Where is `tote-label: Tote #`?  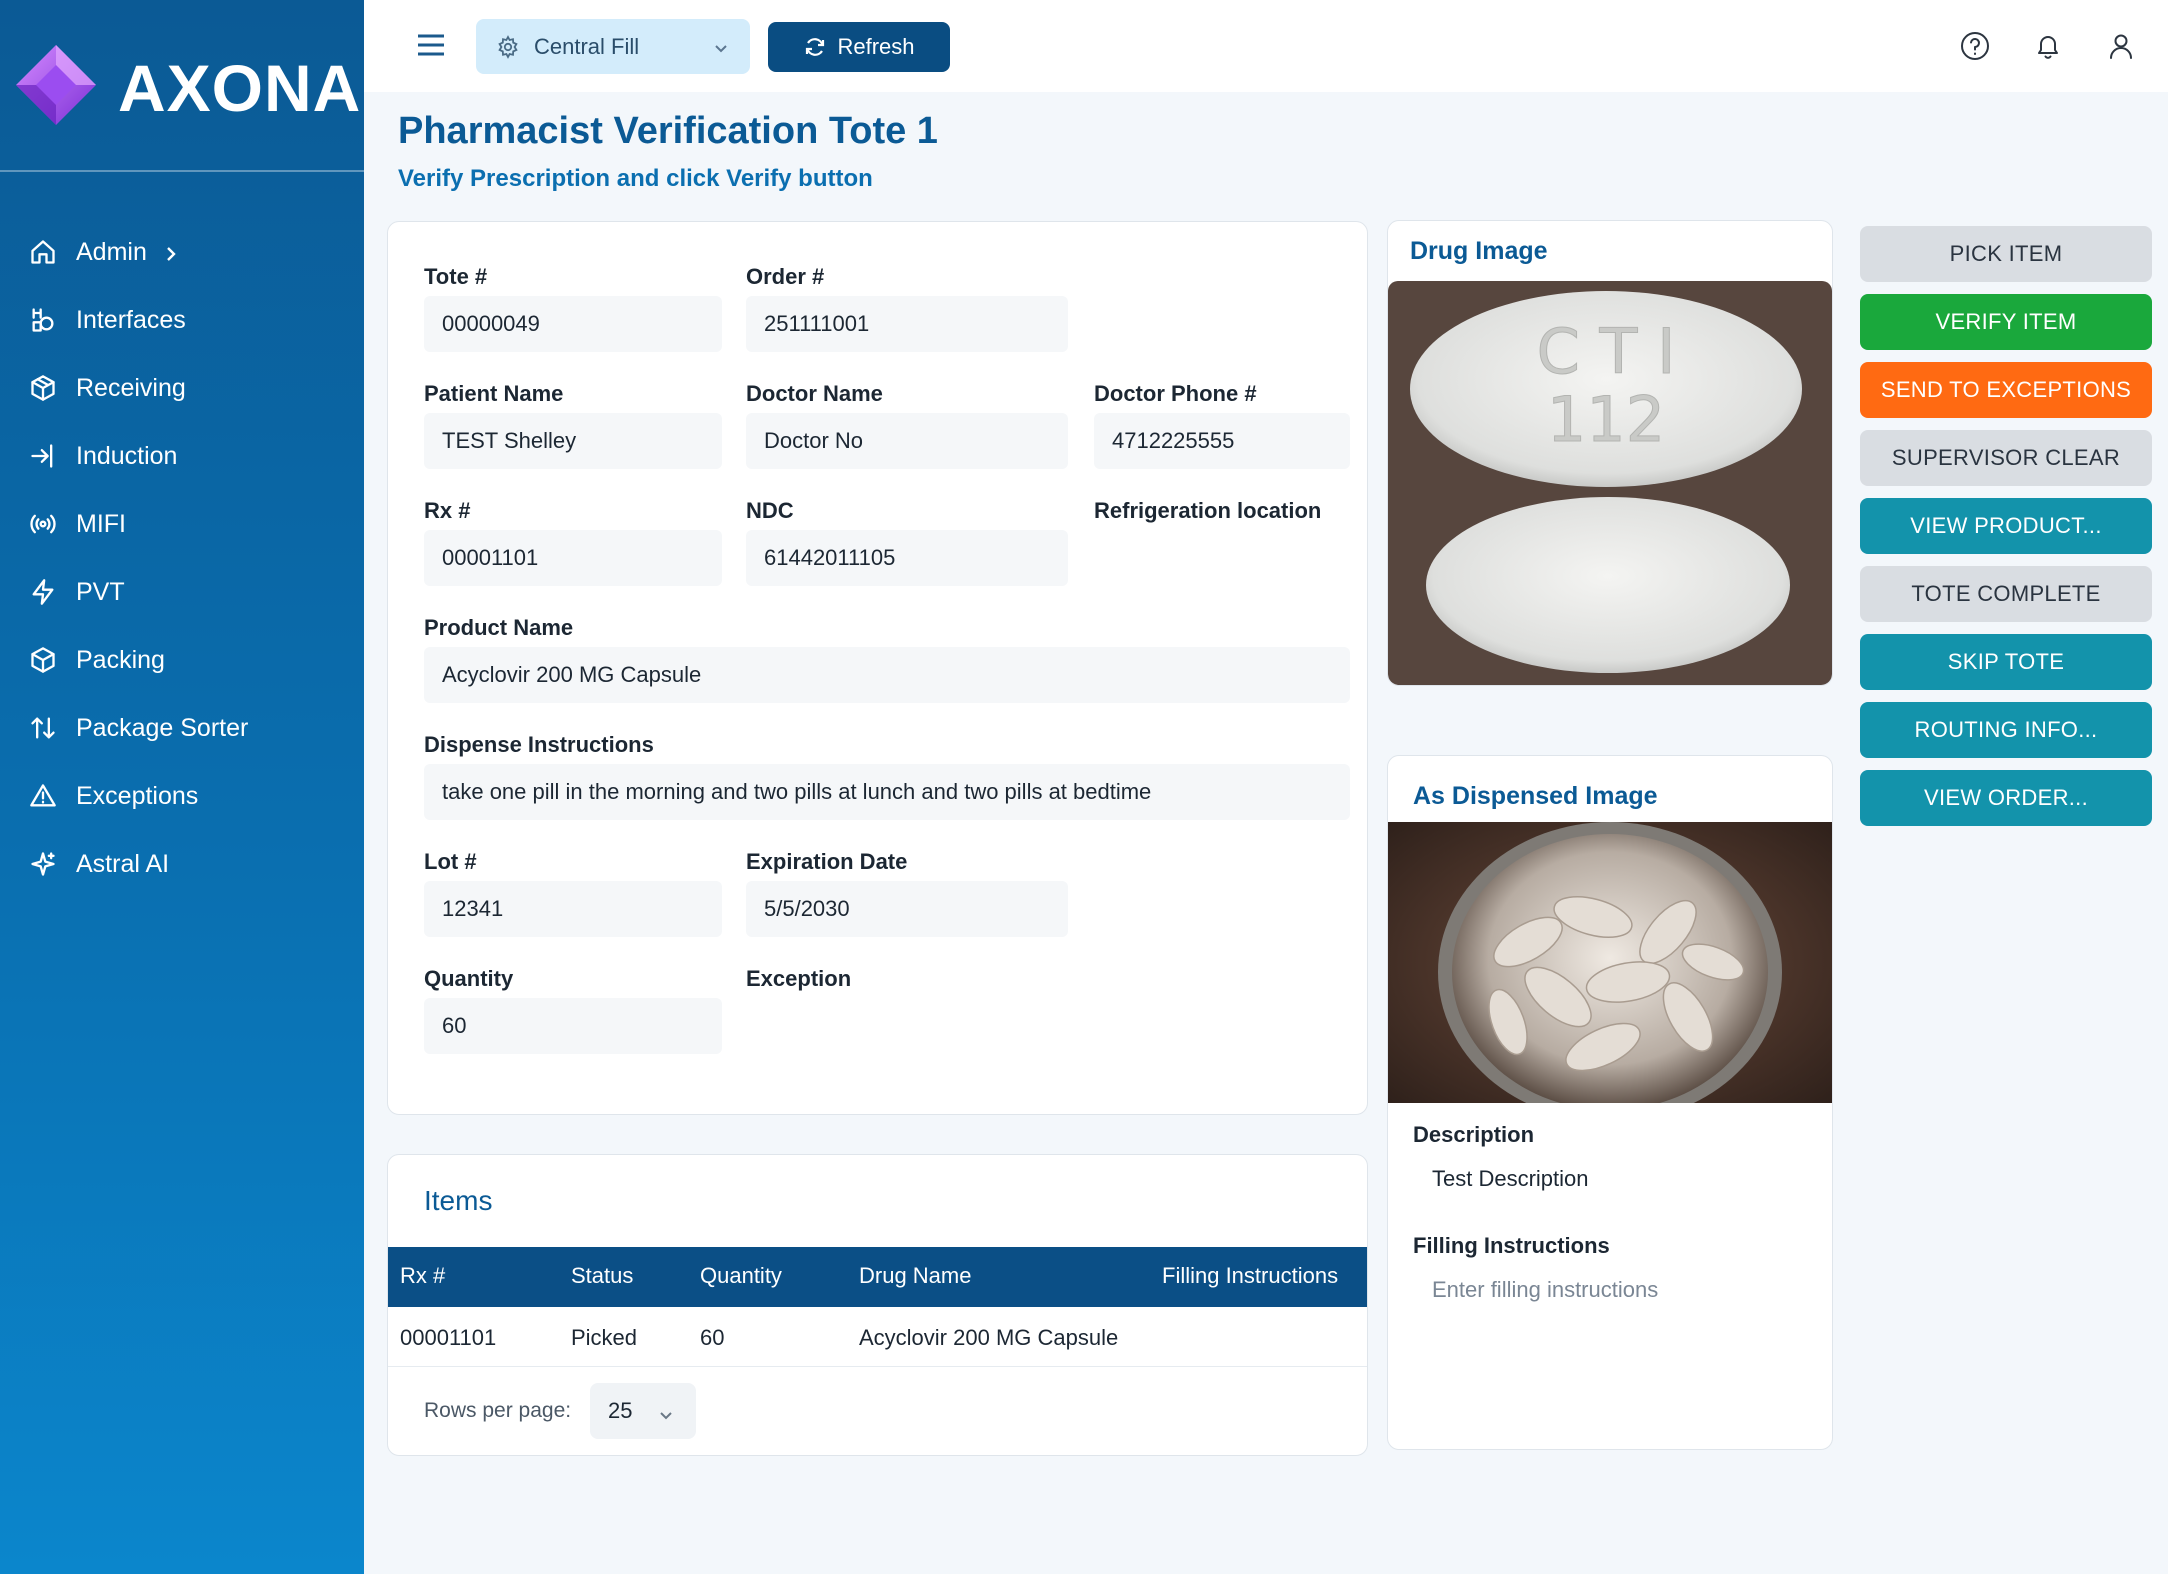 tote-label: Tote # is located at coordinates (456, 276).